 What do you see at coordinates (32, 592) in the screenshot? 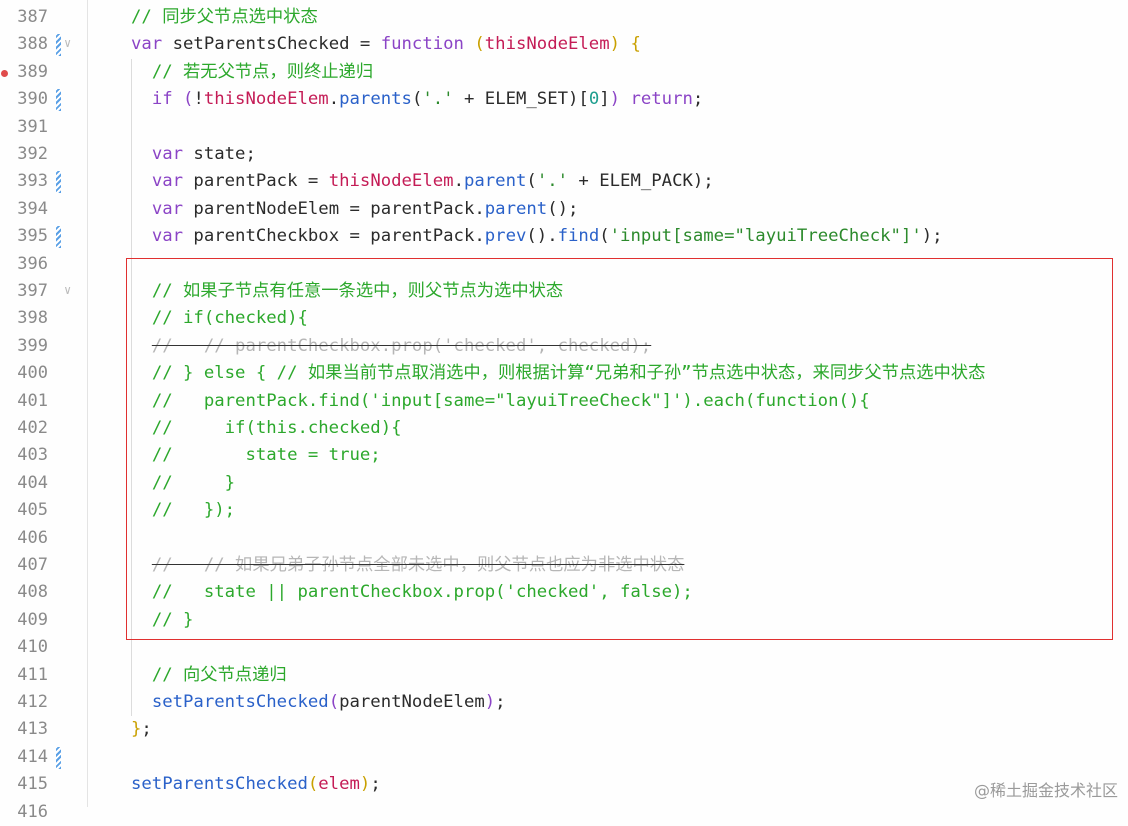
I see `line-number: 408` at bounding box center [32, 592].